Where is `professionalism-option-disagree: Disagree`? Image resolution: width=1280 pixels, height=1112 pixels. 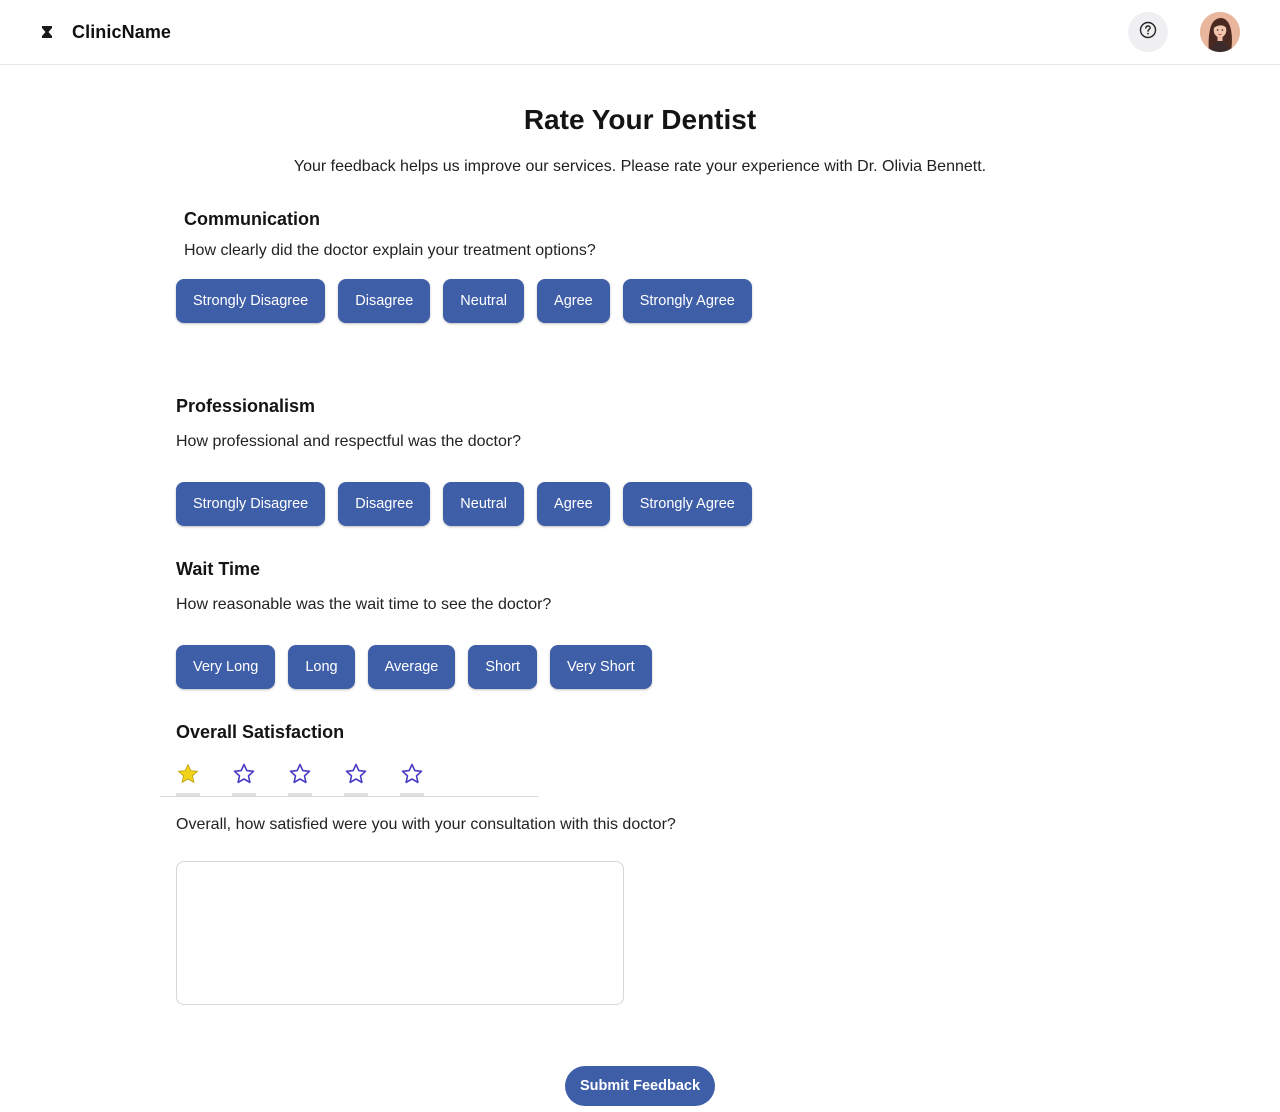
professionalism-option-disagree: Disagree is located at coordinates (384, 504).